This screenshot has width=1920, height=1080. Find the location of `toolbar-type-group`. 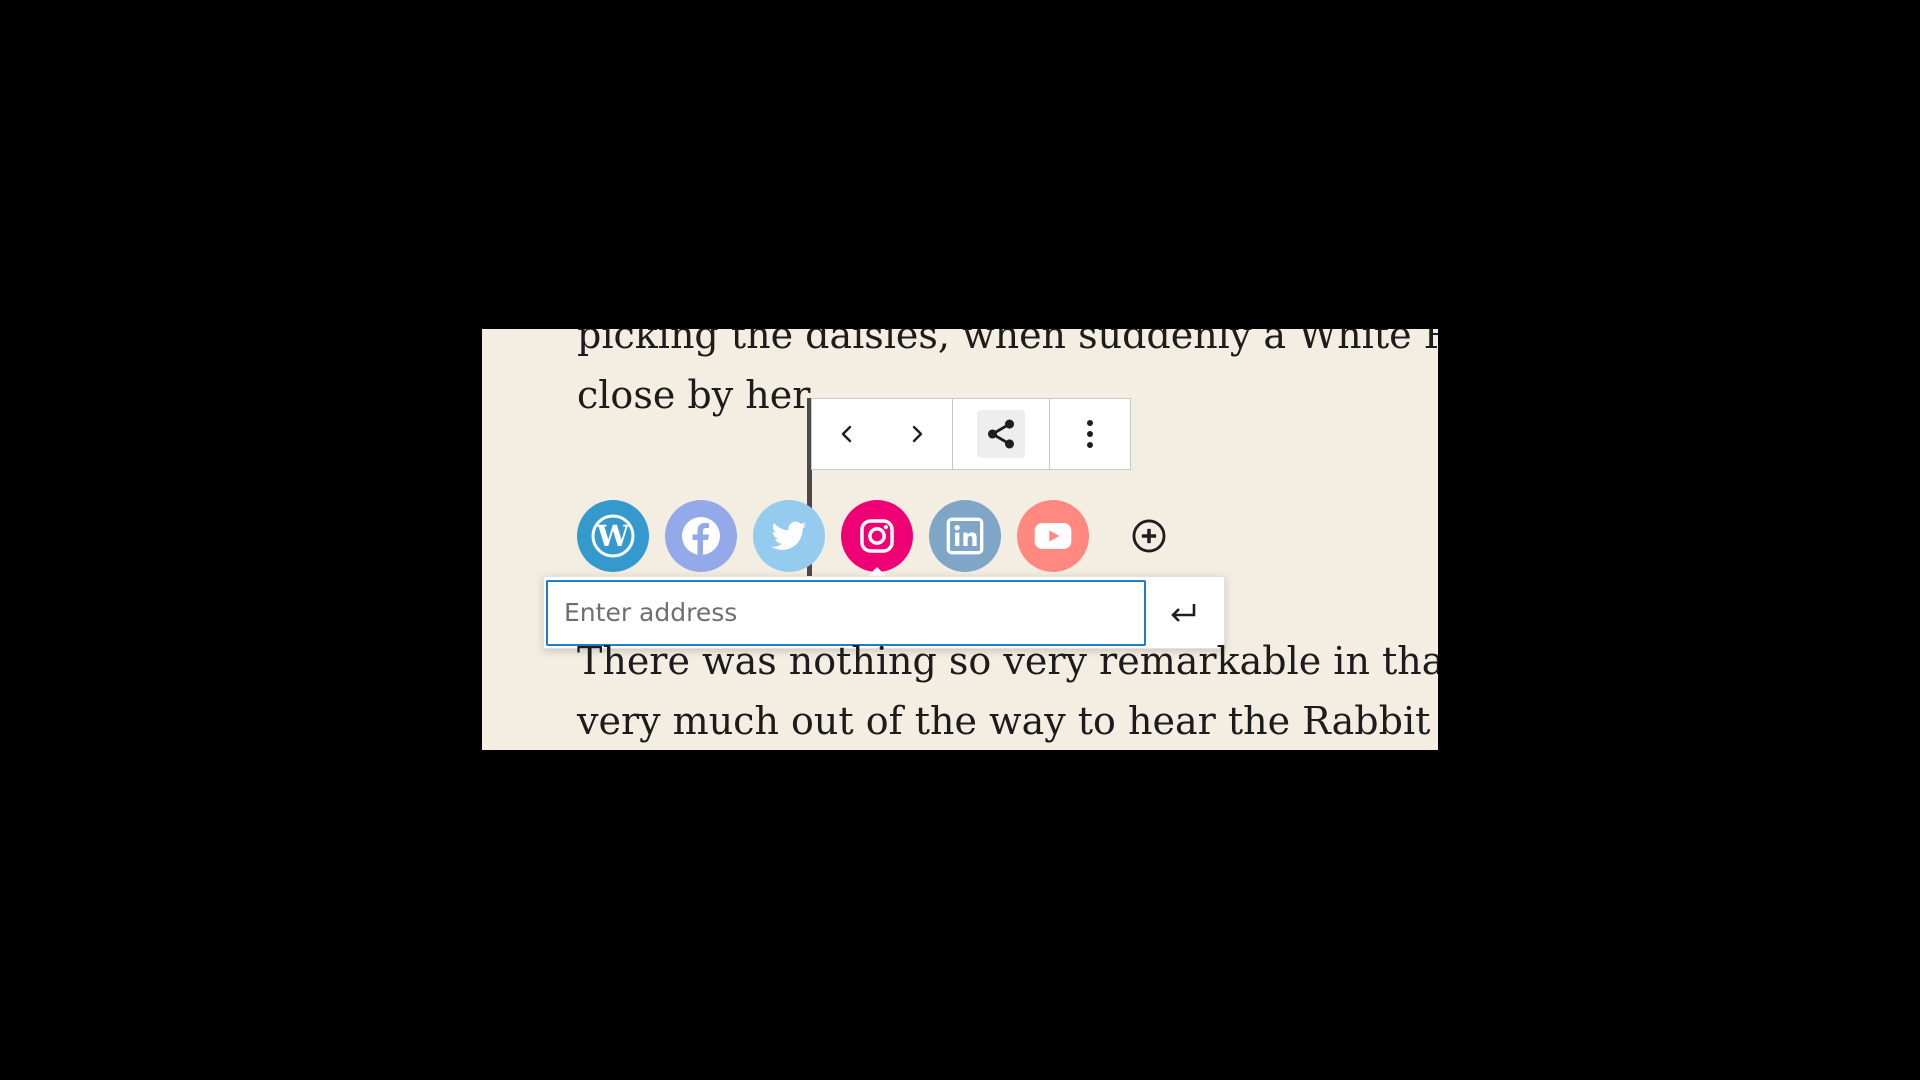

toolbar-type-group is located at coordinates (1001, 434).